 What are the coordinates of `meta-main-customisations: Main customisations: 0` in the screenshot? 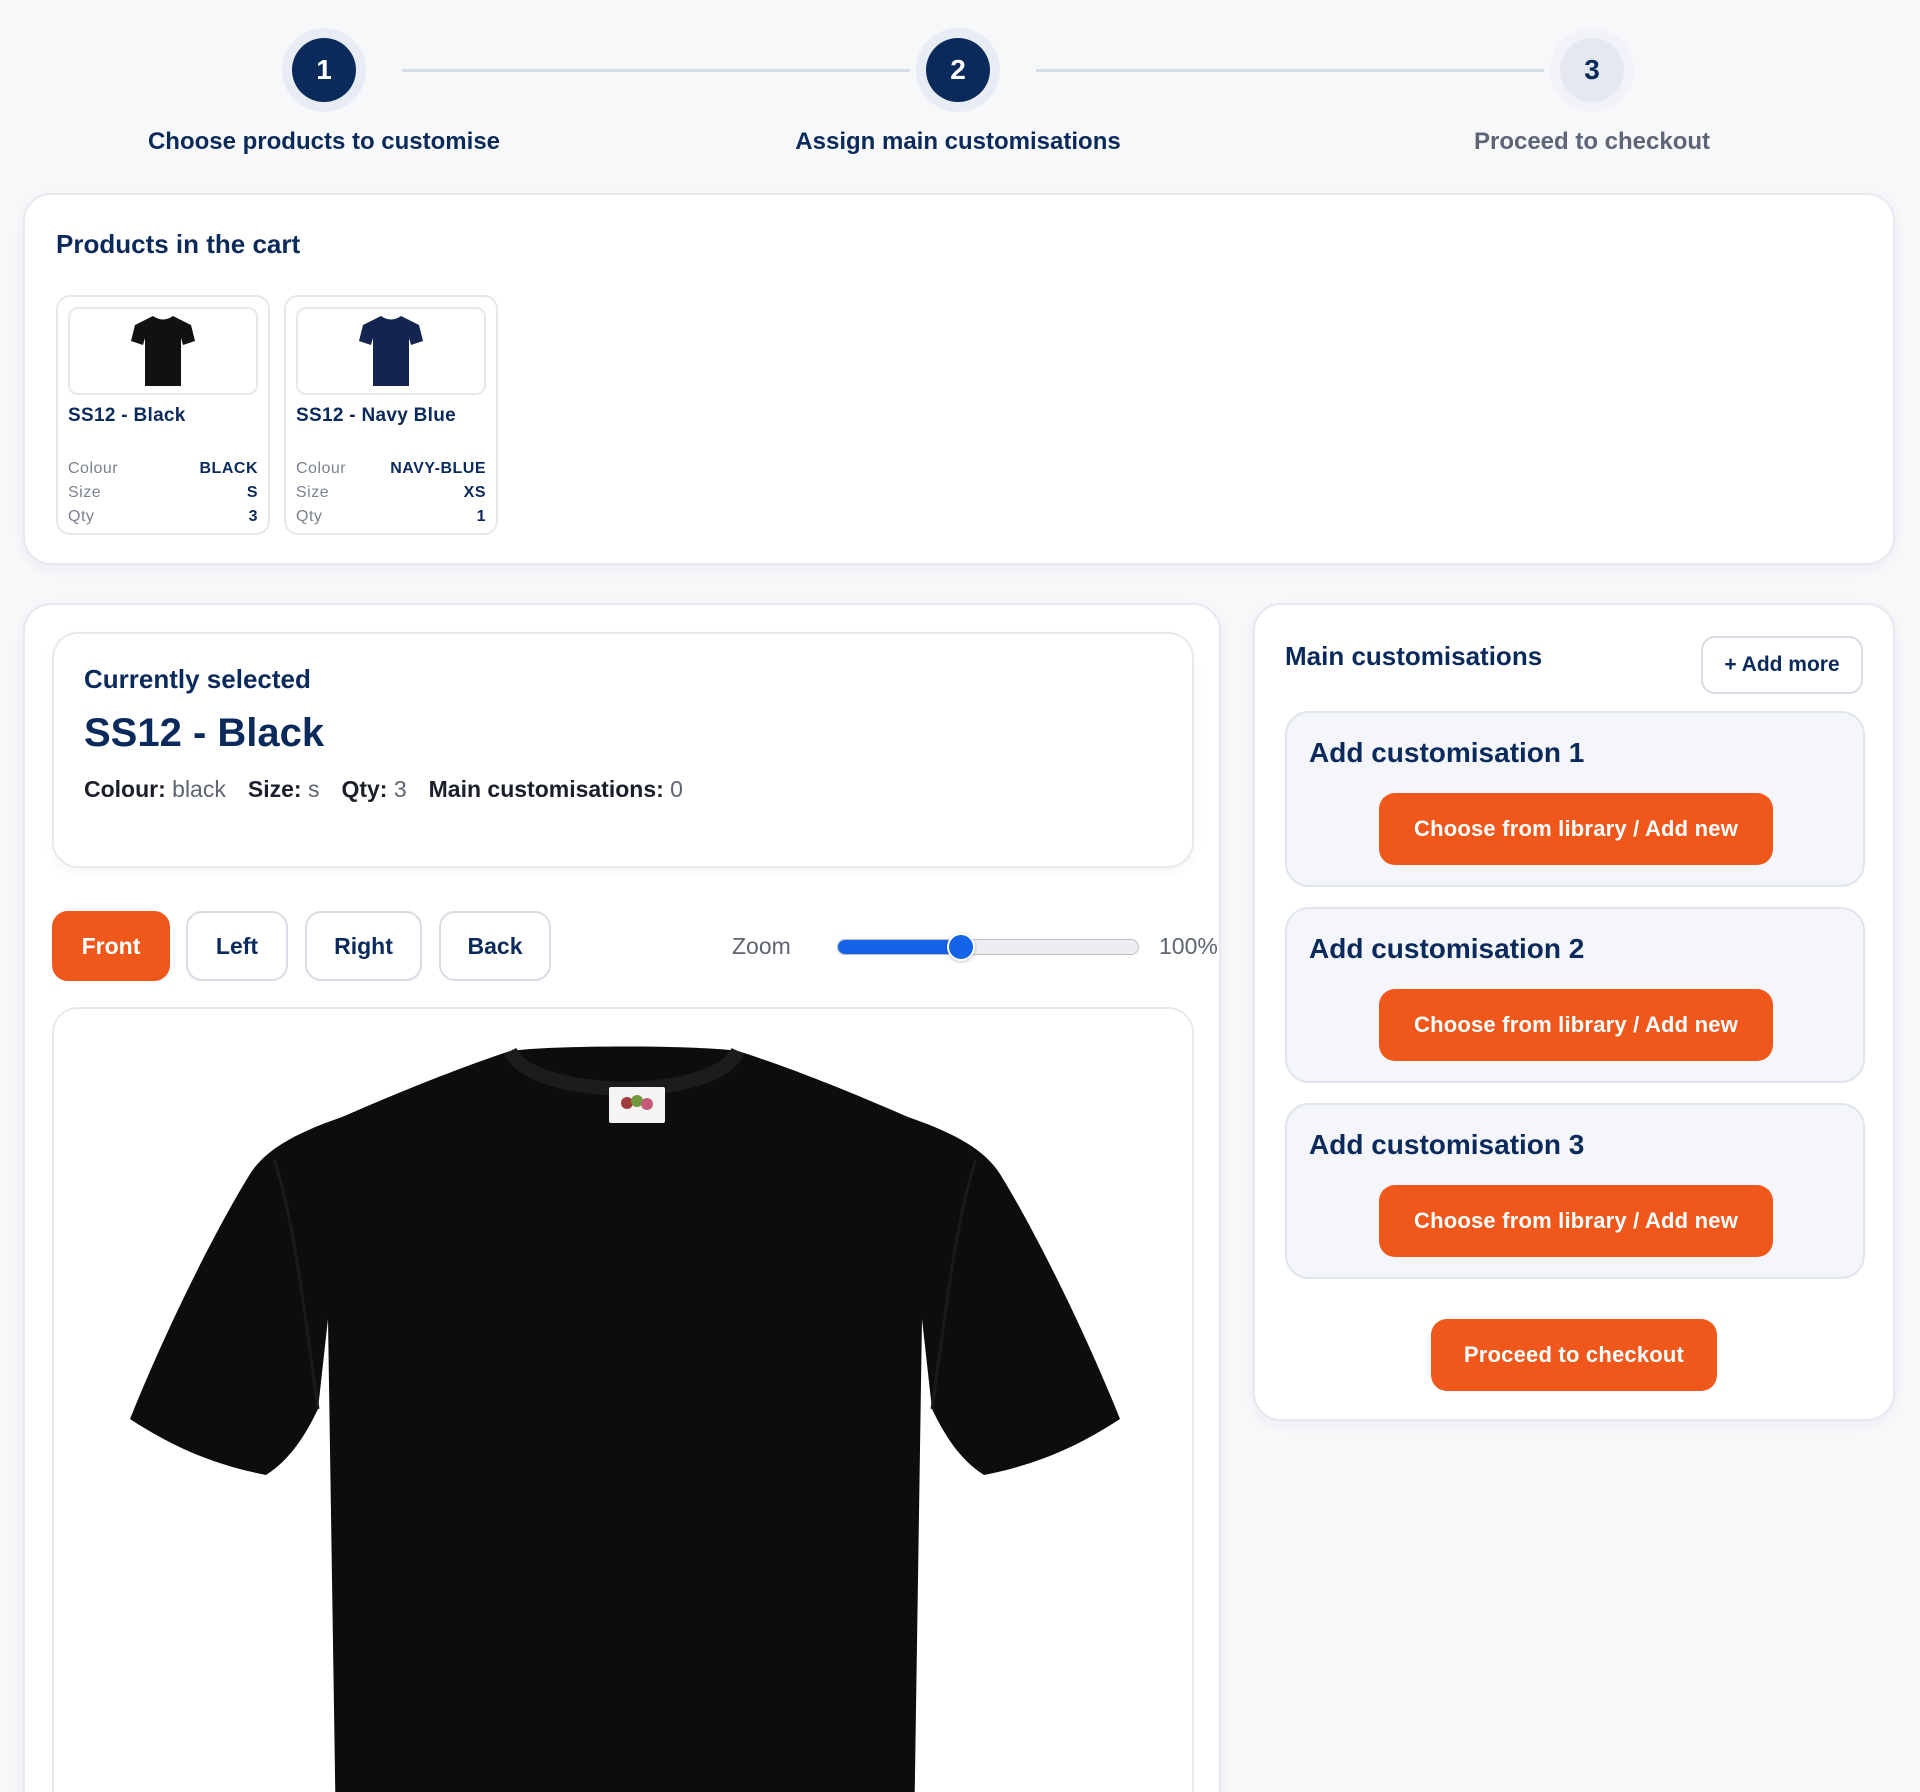 It's located at (555, 789).